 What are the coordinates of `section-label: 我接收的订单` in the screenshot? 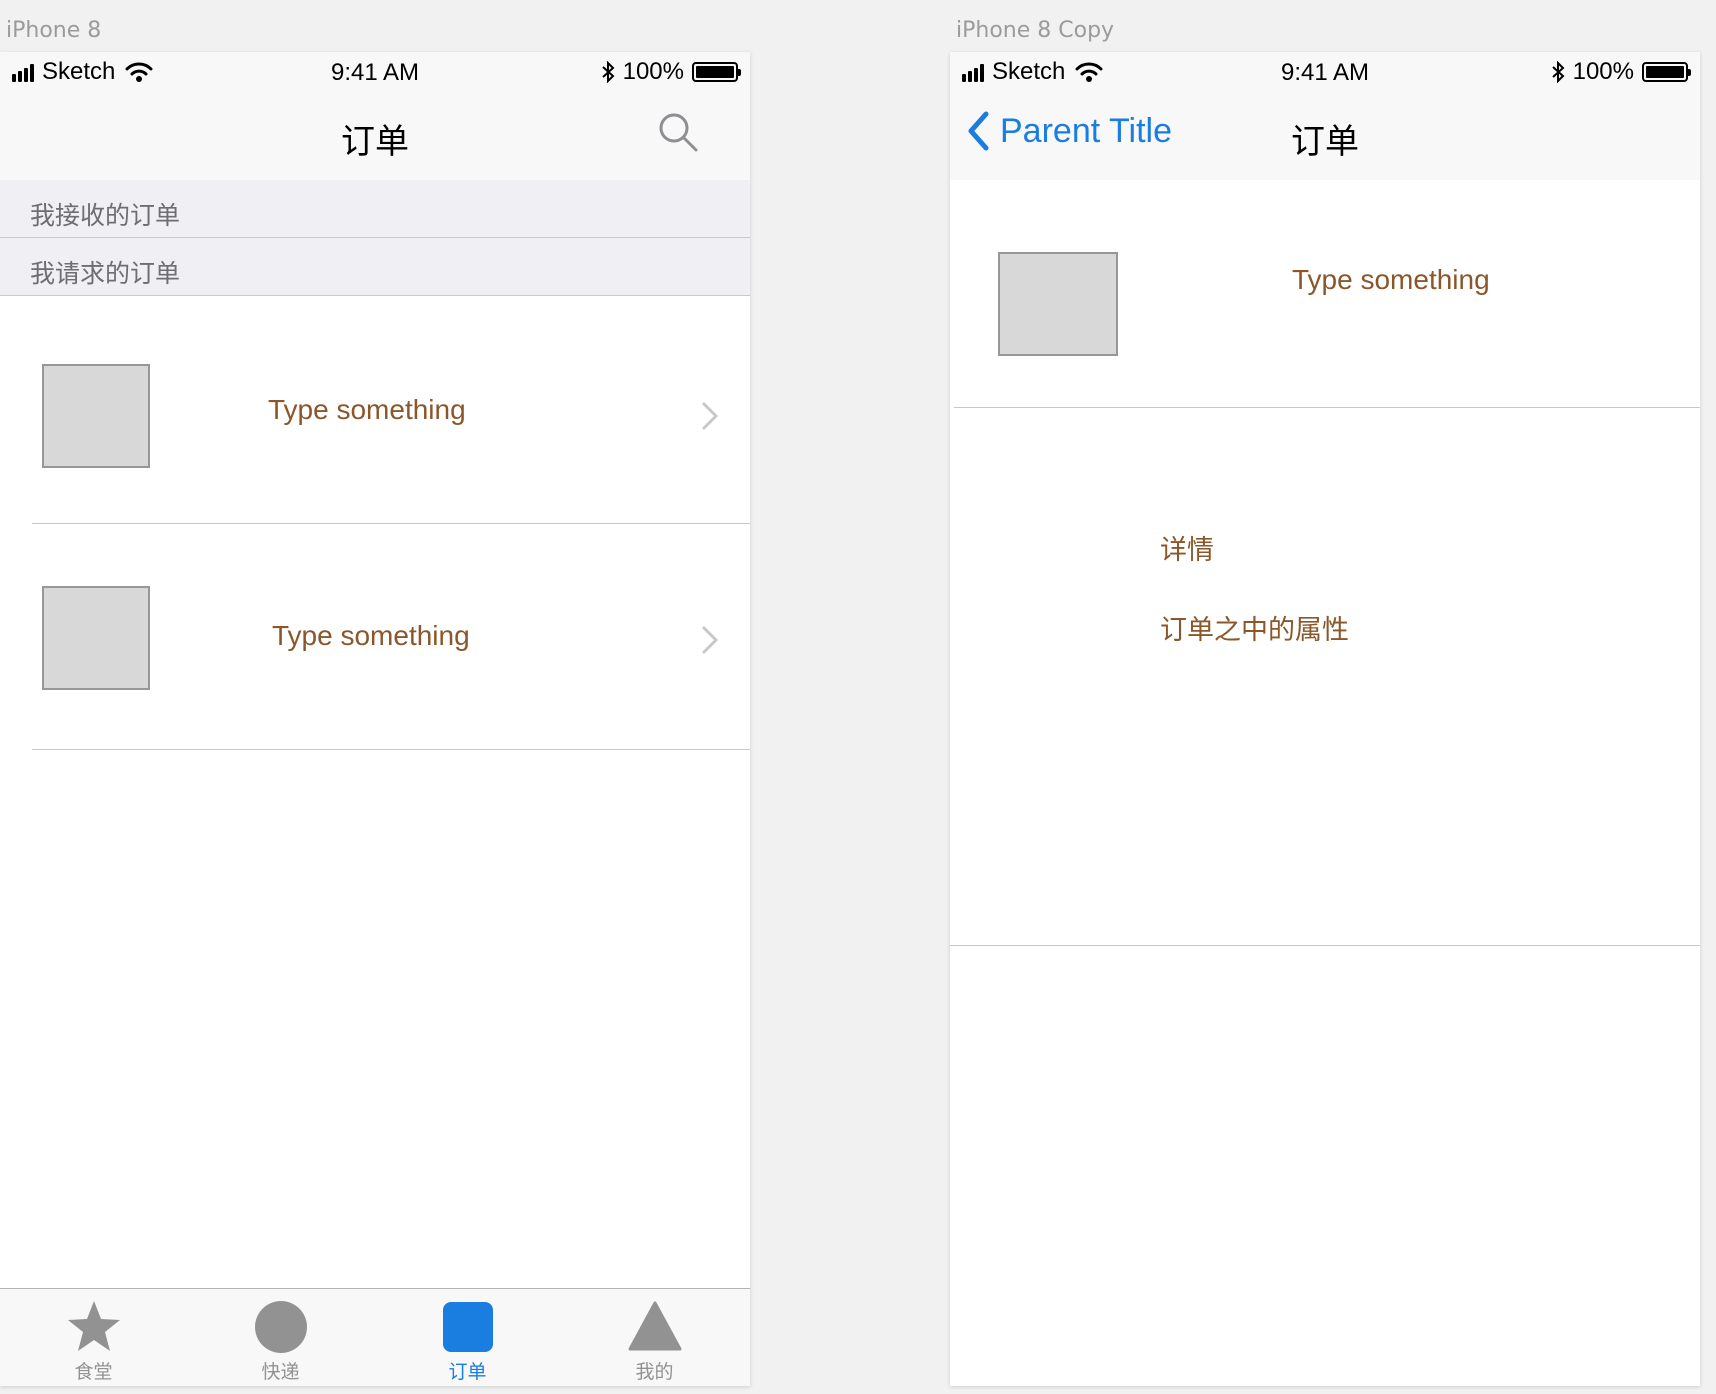 It's located at (105, 215).